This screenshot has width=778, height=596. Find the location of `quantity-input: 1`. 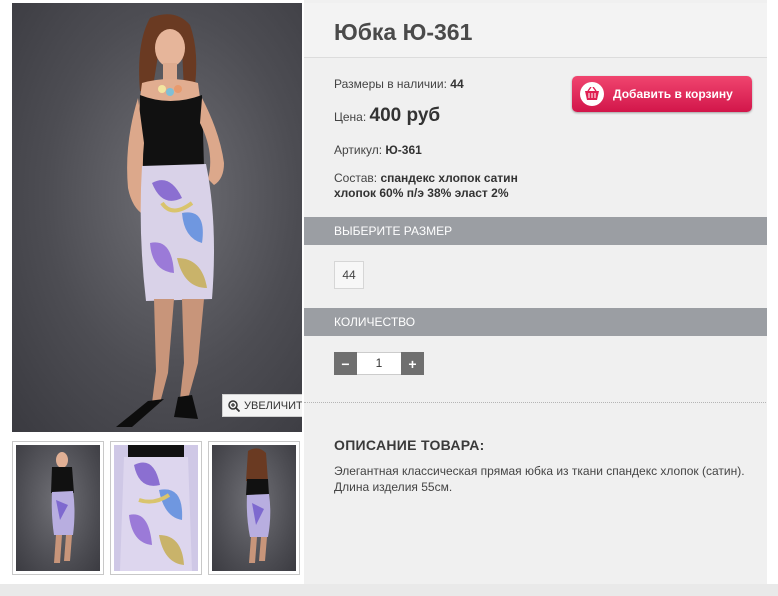

quantity-input: 1 is located at coordinates (379, 363).